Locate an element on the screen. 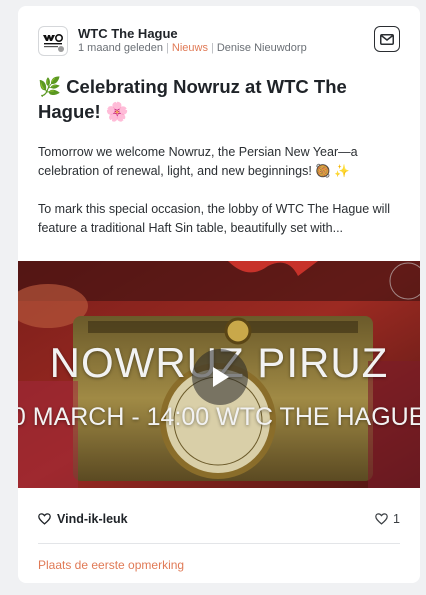  like-label: Vind-ik-leuk is located at coordinates (92, 519).